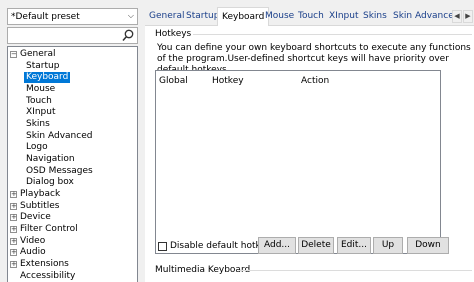  I want to click on tree-item-startup: Startup, so click(42, 66).